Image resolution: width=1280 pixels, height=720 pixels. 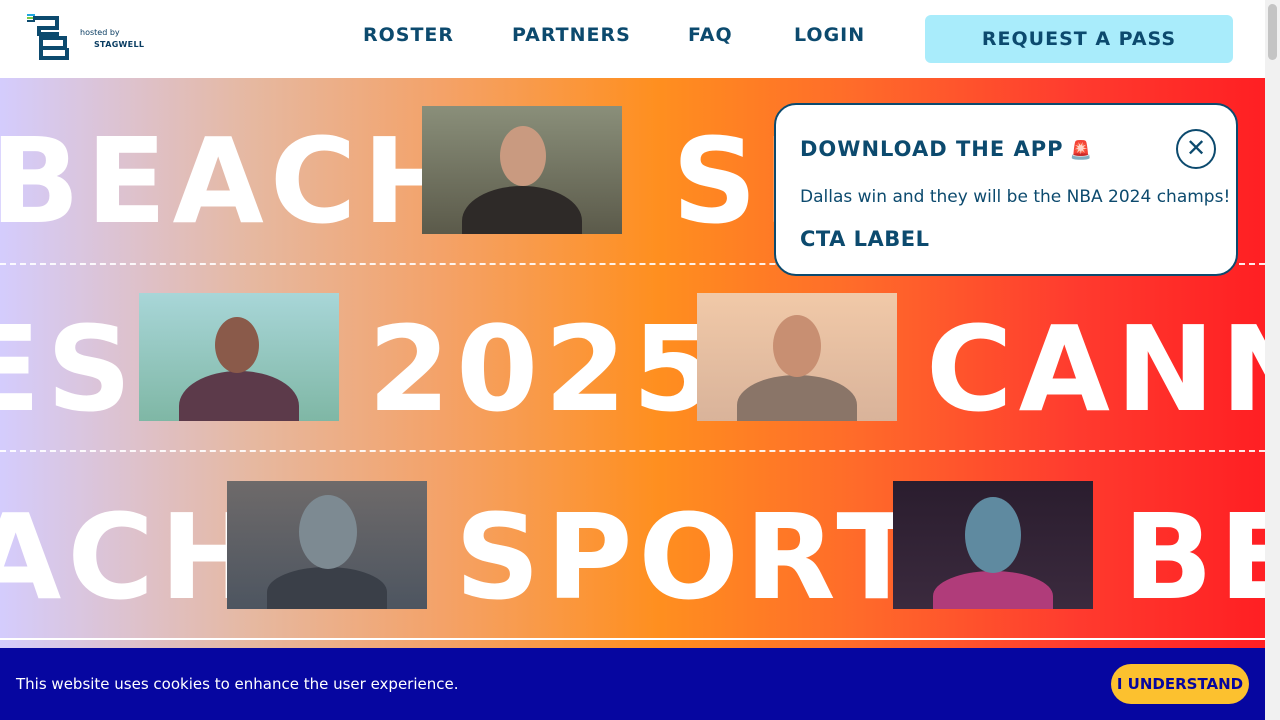 What do you see at coordinates (544, 369) in the screenshot?
I see `hero-word-2025: 2025` at bounding box center [544, 369].